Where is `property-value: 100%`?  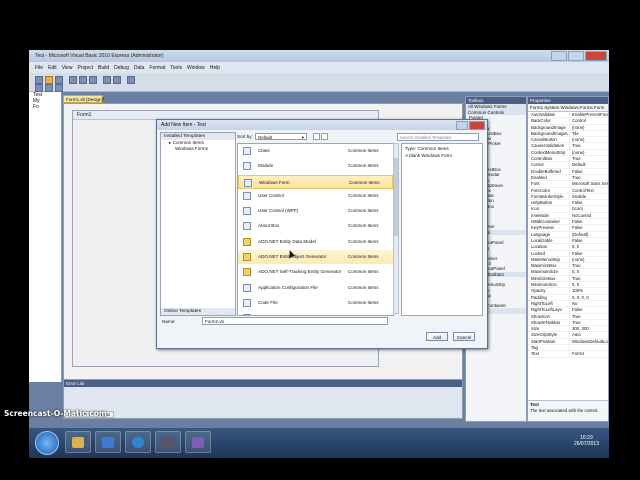 property-value: 100% is located at coordinates (589, 290).